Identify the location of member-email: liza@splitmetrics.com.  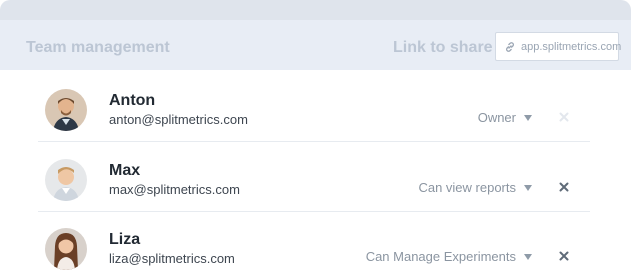
(172, 258).